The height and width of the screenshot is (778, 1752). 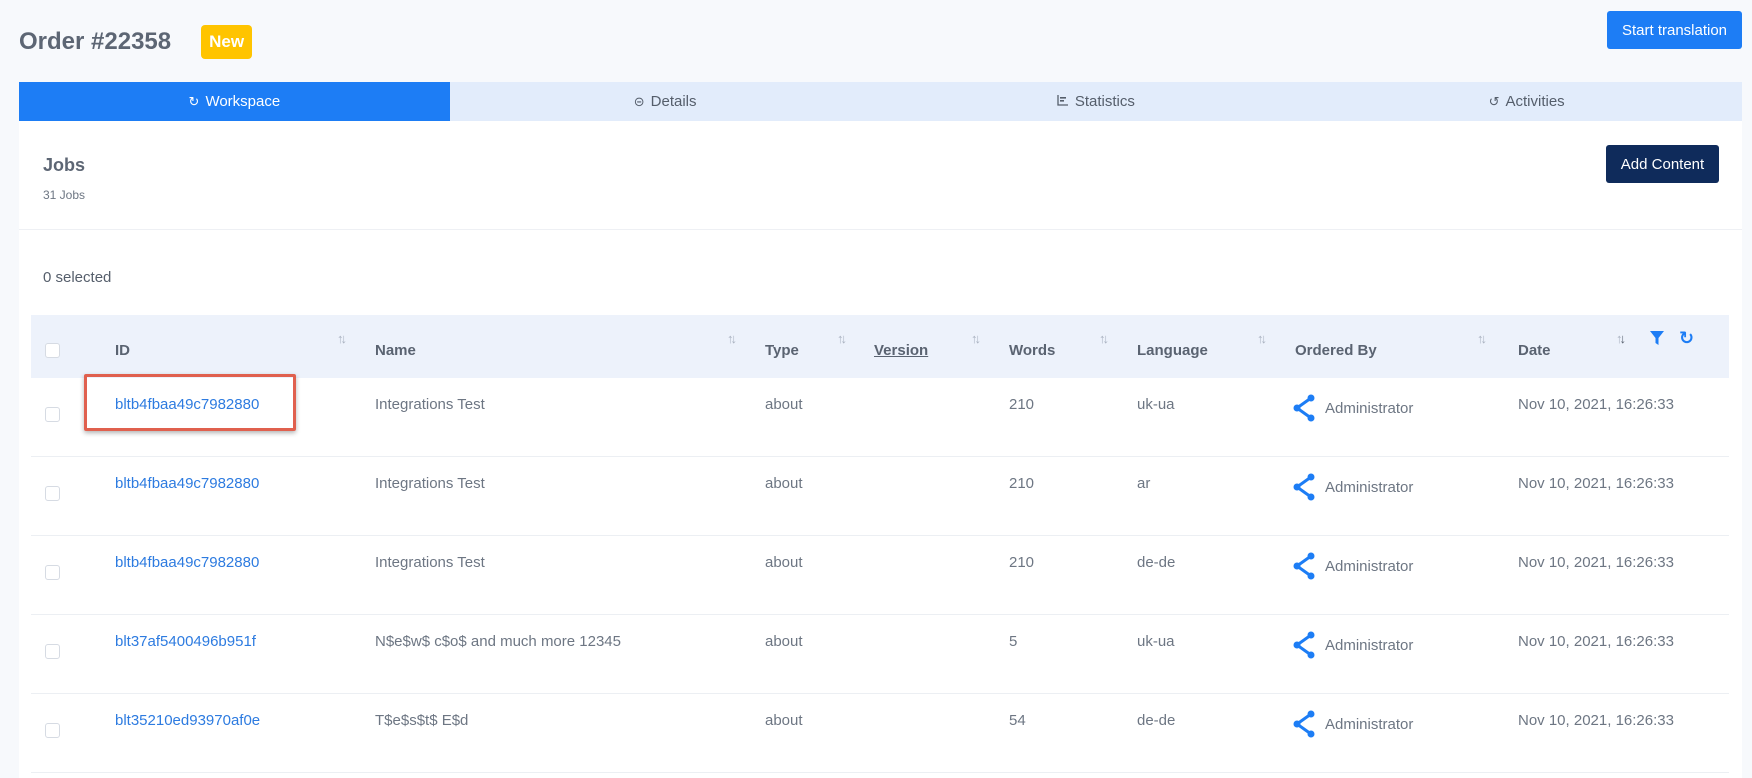 What do you see at coordinates (1336, 346) in the screenshot?
I see `column-header-ordered-by: Ordered By` at bounding box center [1336, 346].